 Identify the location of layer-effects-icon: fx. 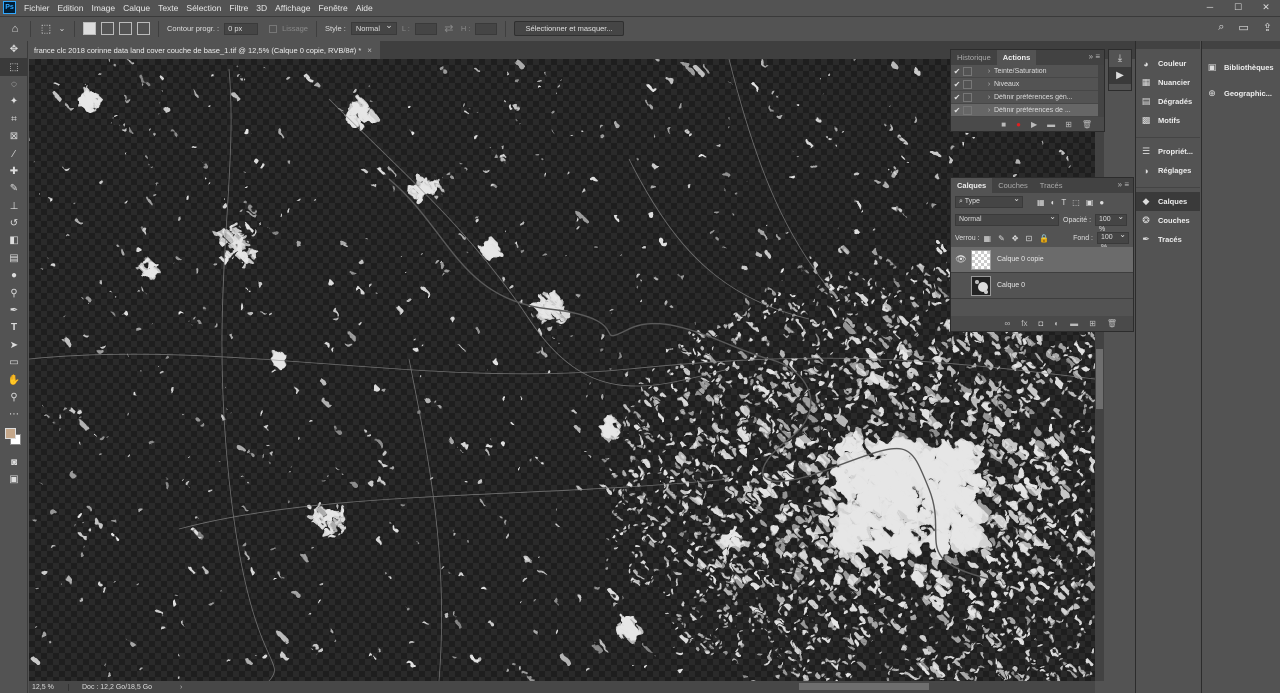
(1024, 323).